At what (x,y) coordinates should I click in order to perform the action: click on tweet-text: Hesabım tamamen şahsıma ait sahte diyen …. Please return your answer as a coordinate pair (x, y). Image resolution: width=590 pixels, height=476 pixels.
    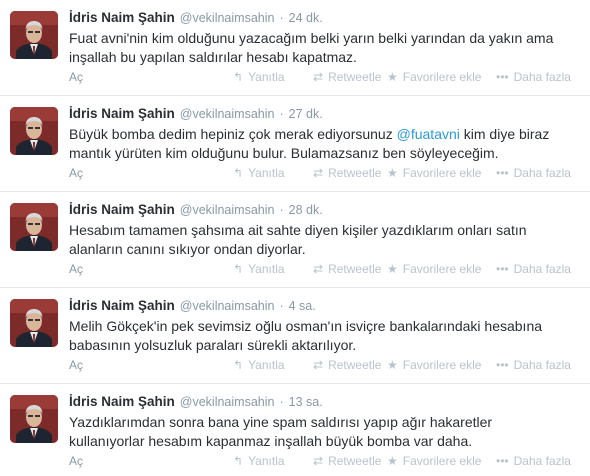
    Looking at the image, I should click on (298, 239).